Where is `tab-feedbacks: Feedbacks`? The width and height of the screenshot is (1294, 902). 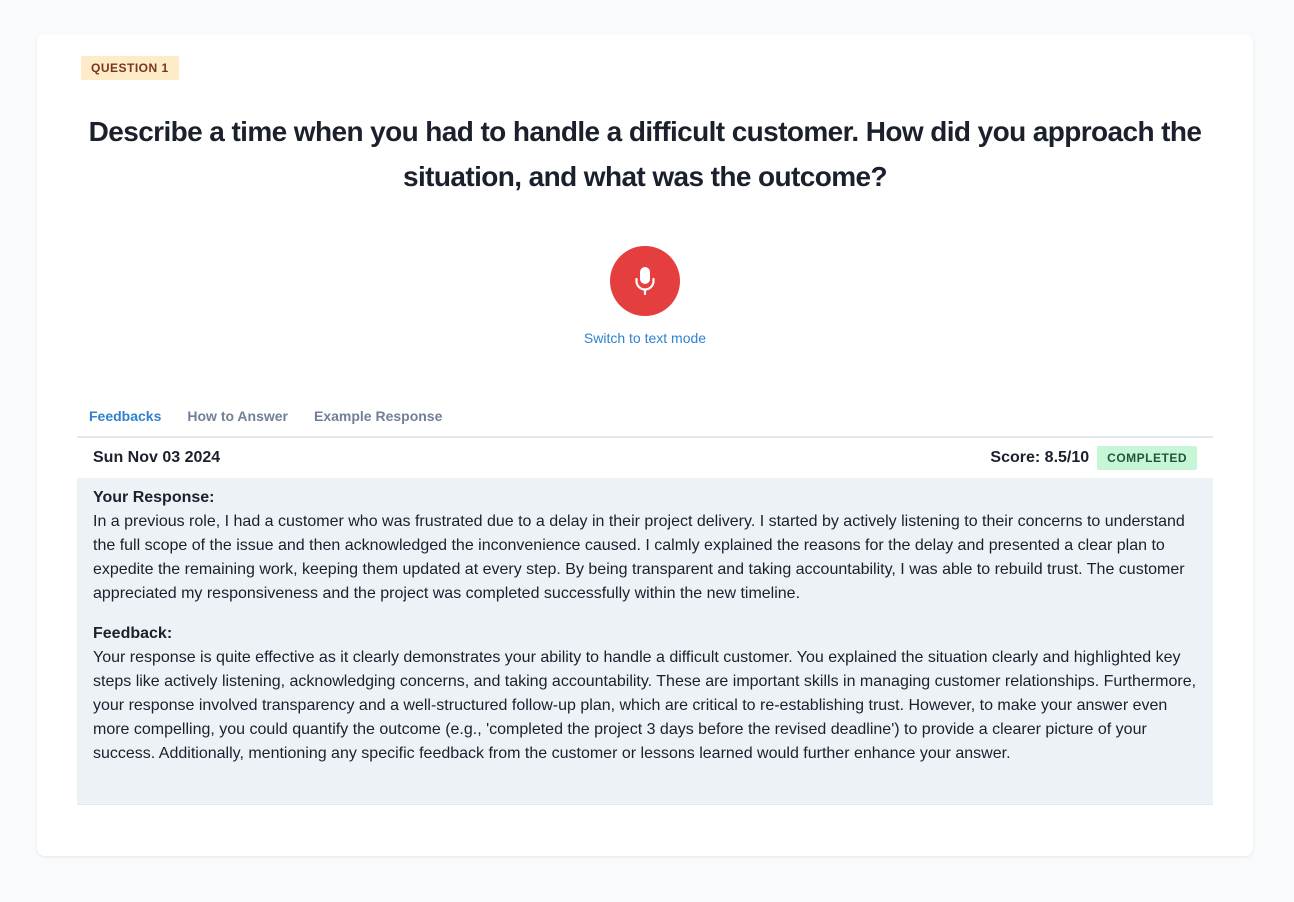
tab-feedbacks: Feedbacks is located at coordinates (126, 419).